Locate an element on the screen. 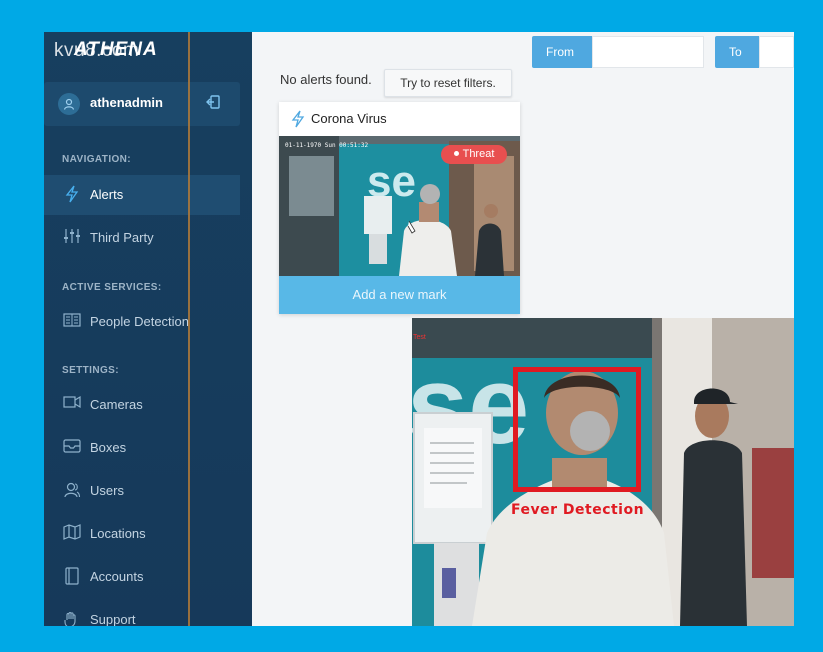 This screenshot has height=652, width=823. sidebar-item-label: Accounts is located at coordinates (117, 576).